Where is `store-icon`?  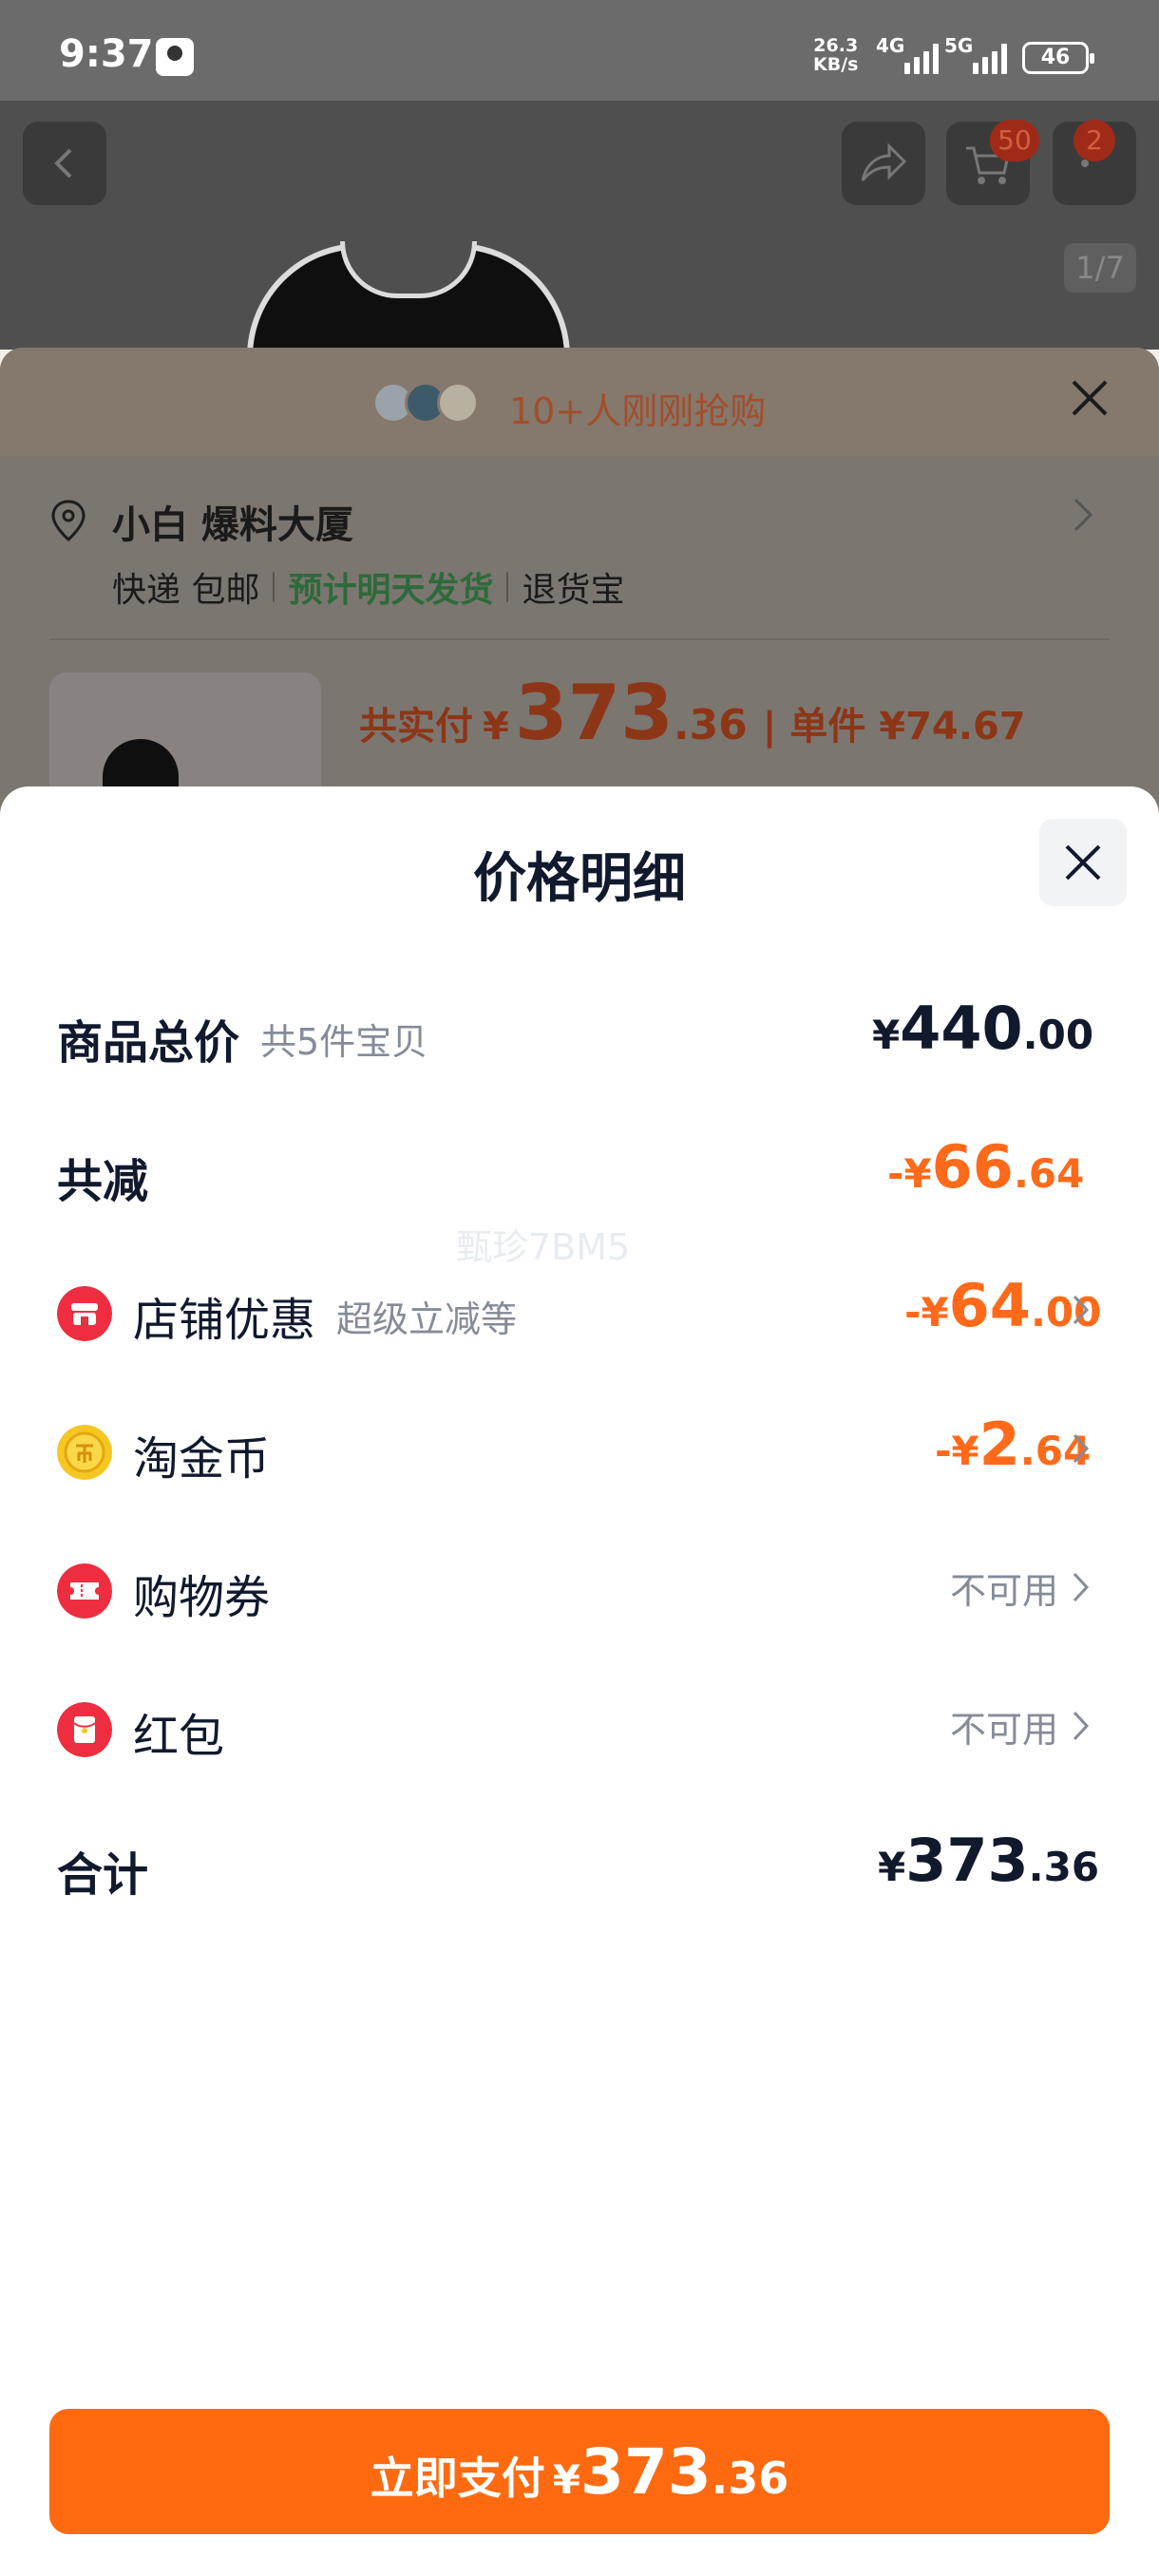 store-icon is located at coordinates (84, 1313).